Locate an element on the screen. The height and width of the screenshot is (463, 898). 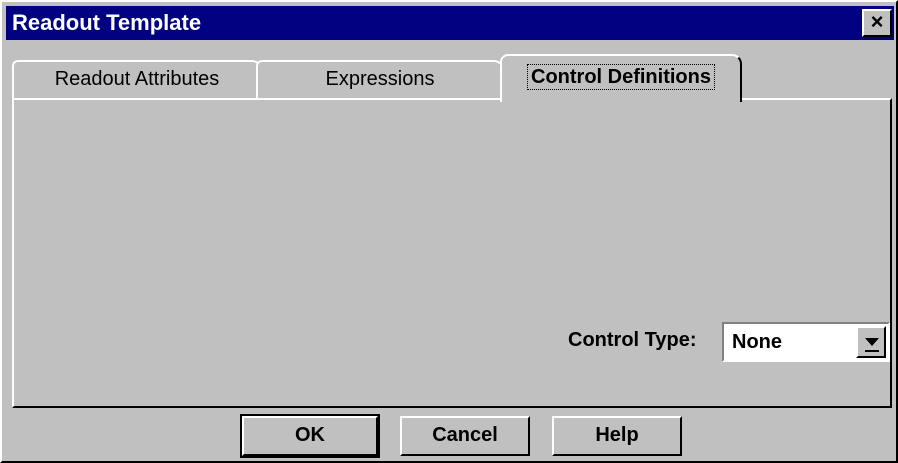
tab-label: Readout Attributes is located at coordinates (137, 79).